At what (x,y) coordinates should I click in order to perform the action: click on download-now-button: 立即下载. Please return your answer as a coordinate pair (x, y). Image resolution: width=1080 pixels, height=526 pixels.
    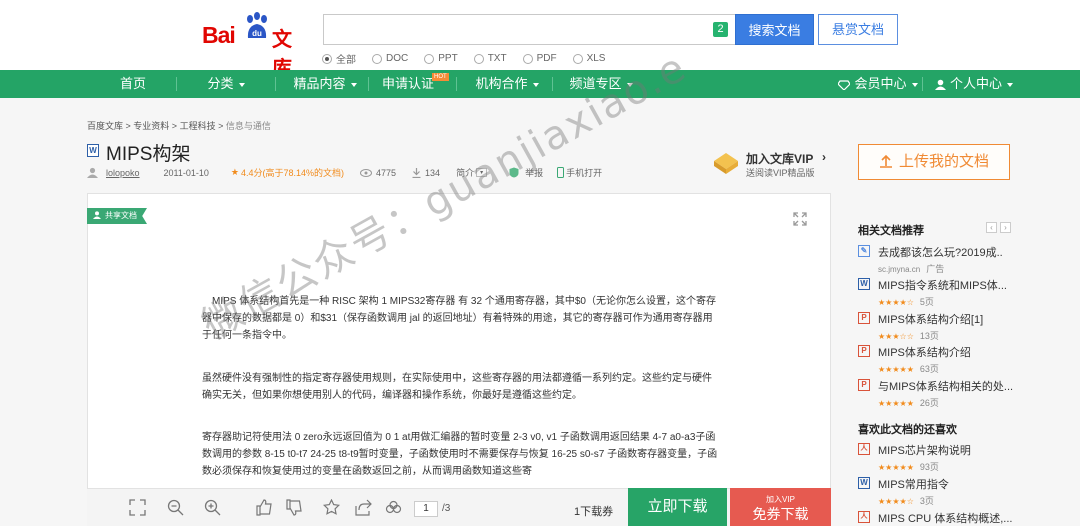
    Looking at the image, I should click on (677, 507).